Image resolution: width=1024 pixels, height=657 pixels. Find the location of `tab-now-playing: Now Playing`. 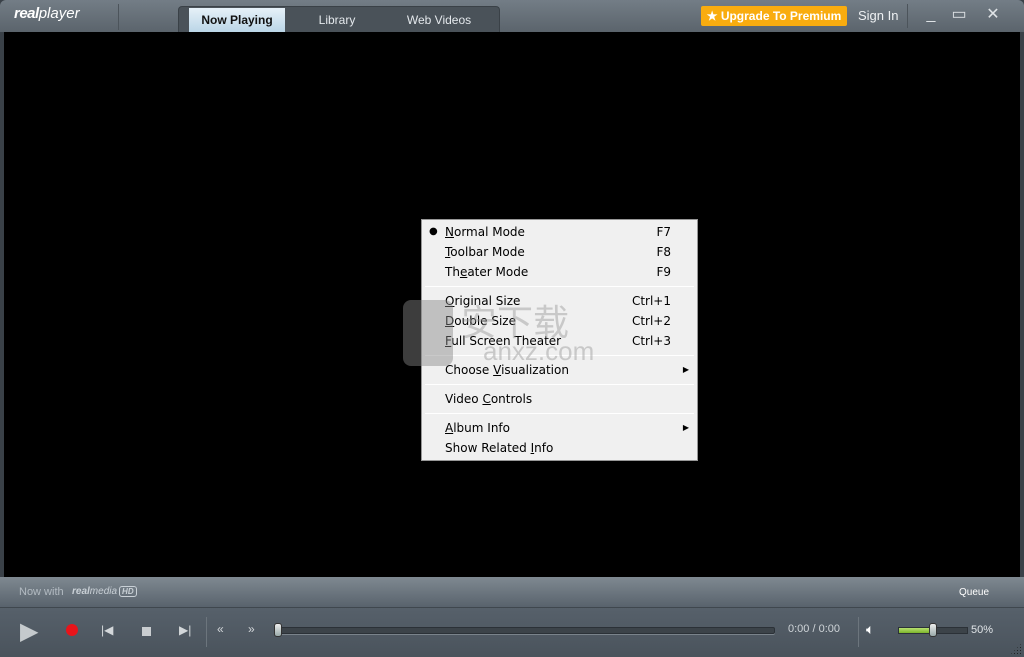

tab-now-playing: Now Playing is located at coordinates (237, 20).